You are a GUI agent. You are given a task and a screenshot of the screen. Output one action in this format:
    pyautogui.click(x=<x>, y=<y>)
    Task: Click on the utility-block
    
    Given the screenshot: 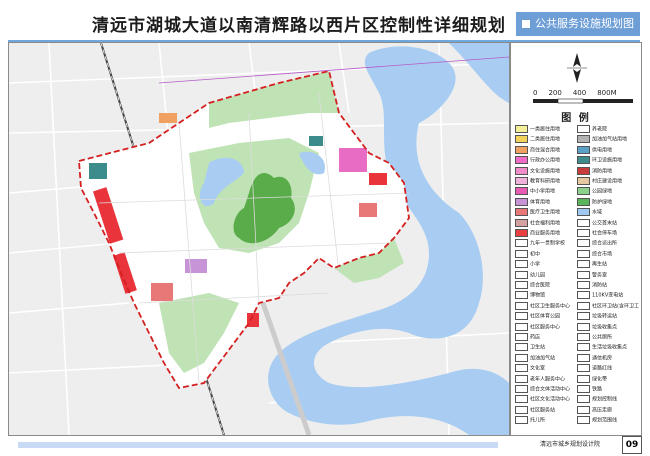 What is the action you would take?
    pyautogui.click(x=98, y=171)
    